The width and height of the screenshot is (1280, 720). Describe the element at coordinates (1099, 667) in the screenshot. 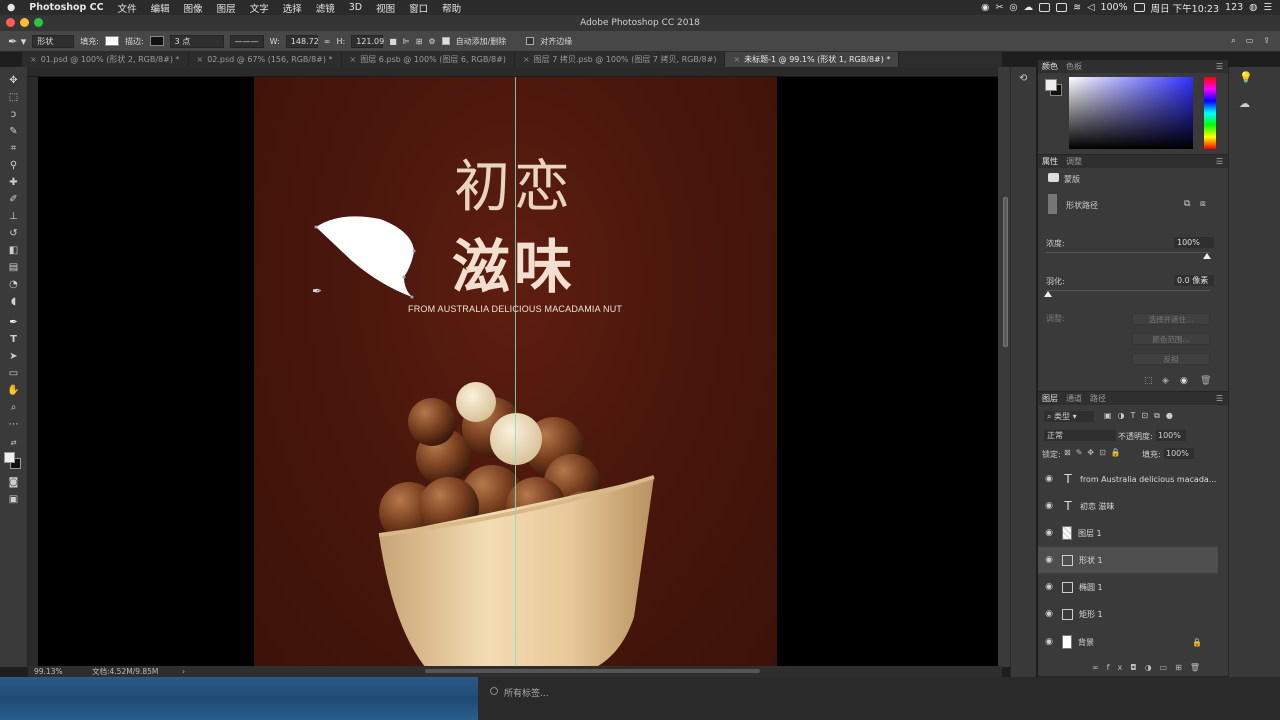

I see `link-layers-icon: ∞` at that location.